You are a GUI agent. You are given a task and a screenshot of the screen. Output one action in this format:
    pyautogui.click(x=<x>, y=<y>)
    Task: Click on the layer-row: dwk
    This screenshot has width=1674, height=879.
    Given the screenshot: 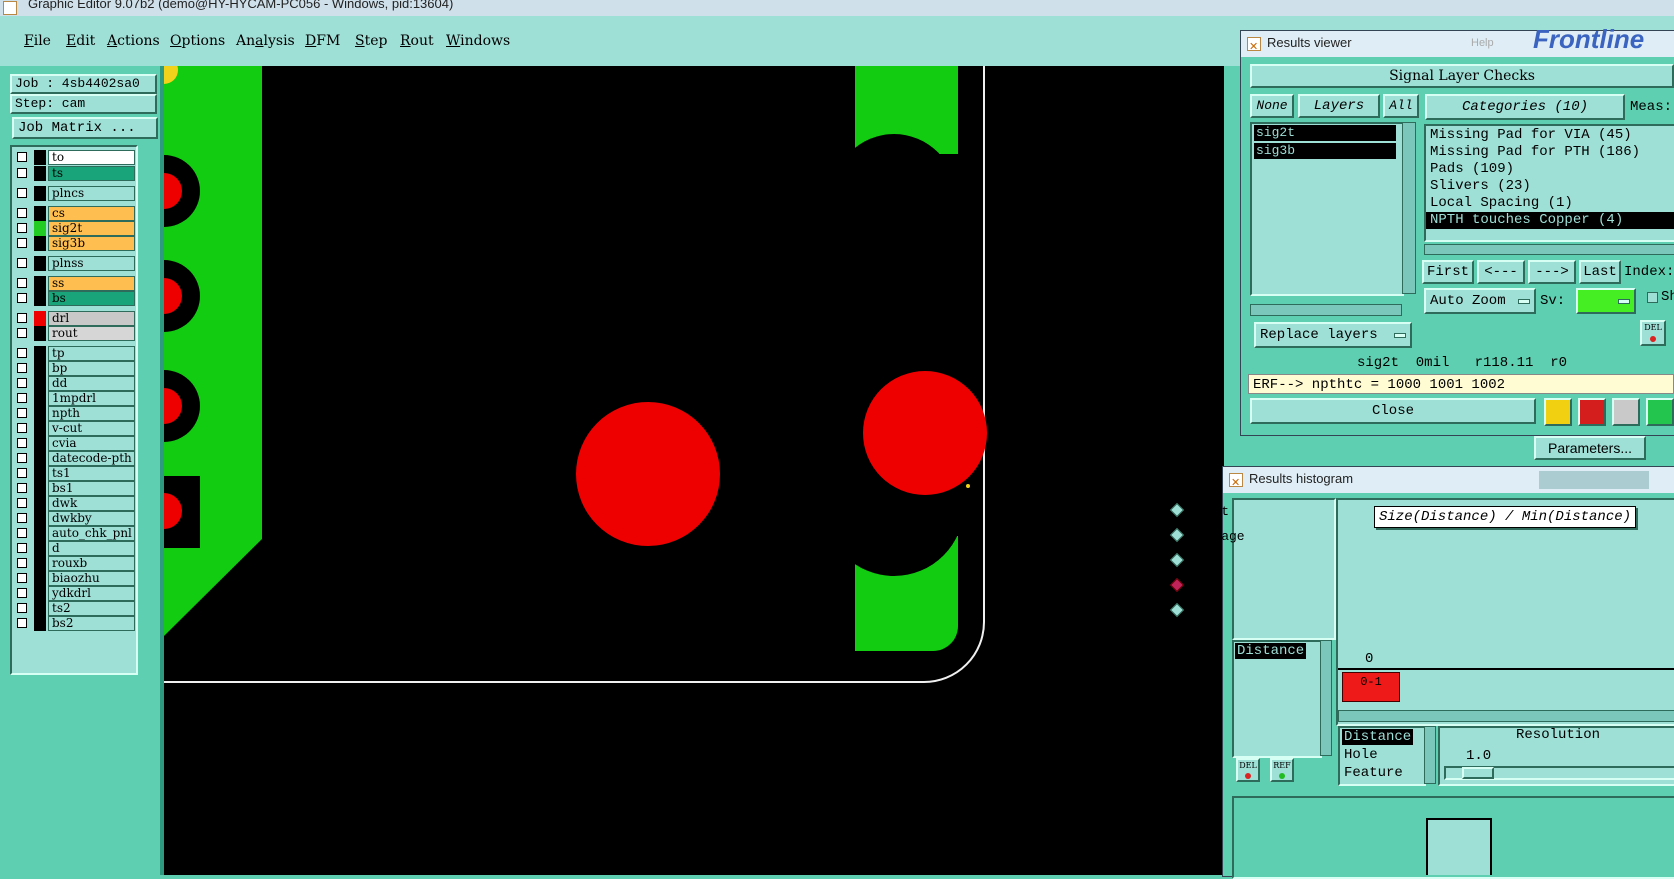 What is the action you would take?
    pyautogui.click(x=74, y=503)
    